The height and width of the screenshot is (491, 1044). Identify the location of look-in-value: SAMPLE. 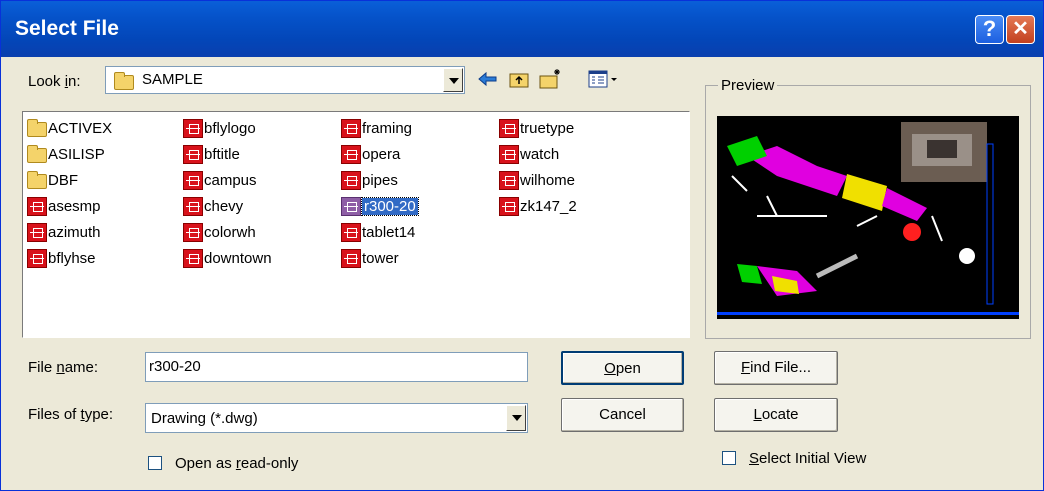
(172, 79).